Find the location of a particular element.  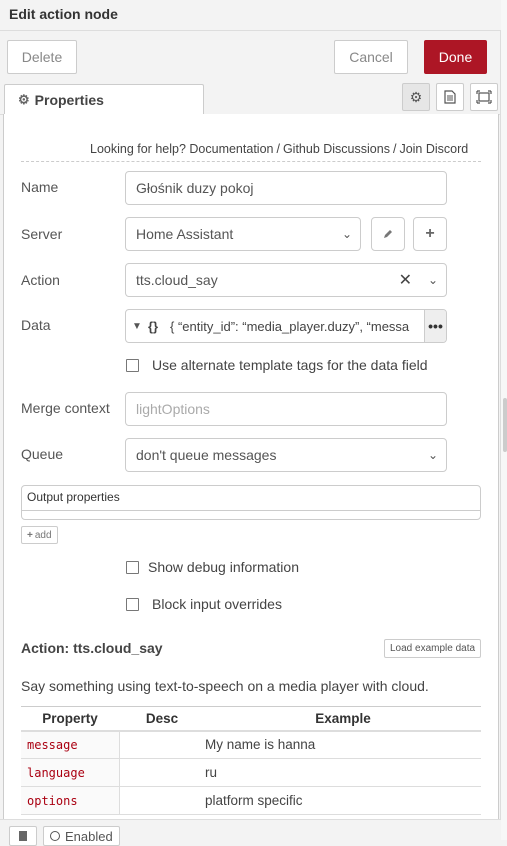

action-info-title: Action: tts.cloud_say is located at coordinates (92, 648).